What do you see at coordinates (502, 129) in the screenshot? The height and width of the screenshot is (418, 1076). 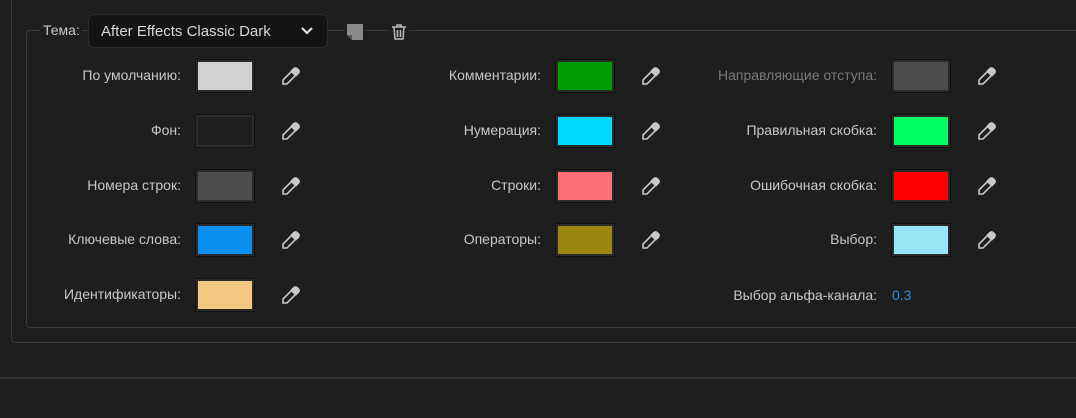 I see `color-label: Нумерация:` at bounding box center [502, 129].